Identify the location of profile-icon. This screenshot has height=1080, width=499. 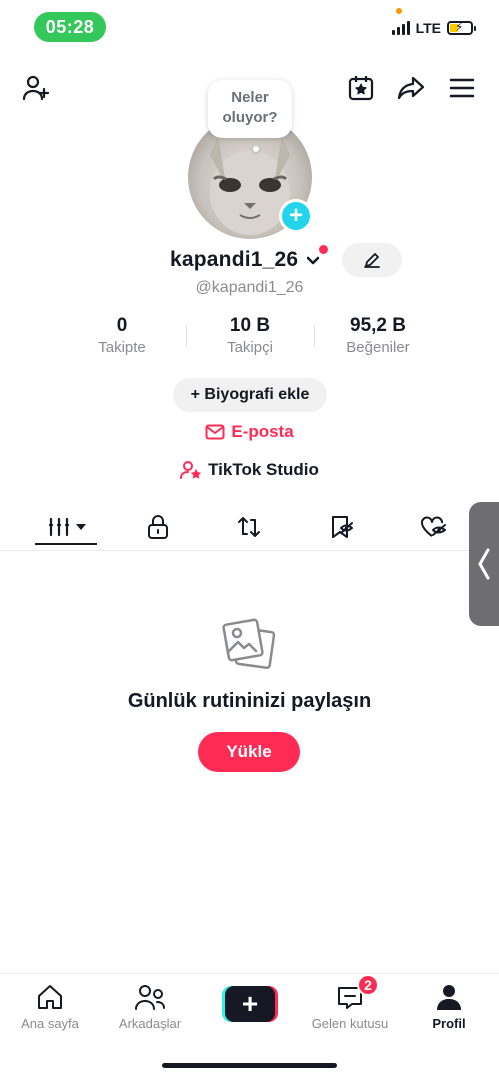
(449, 997).